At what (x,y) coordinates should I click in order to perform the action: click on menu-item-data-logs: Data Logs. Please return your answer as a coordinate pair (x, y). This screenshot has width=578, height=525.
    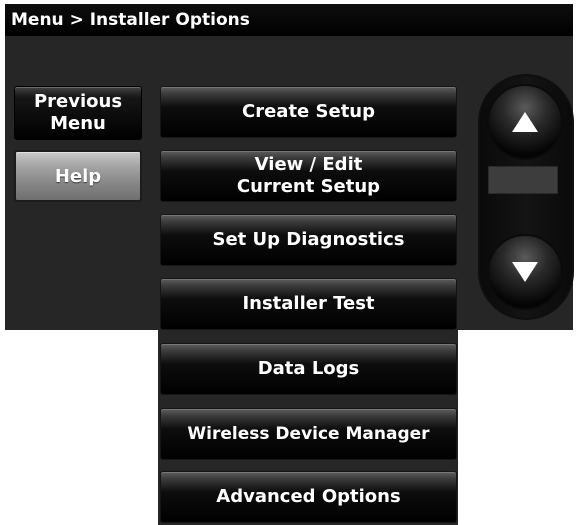
    Looking at the image, I should click on (308, 369).